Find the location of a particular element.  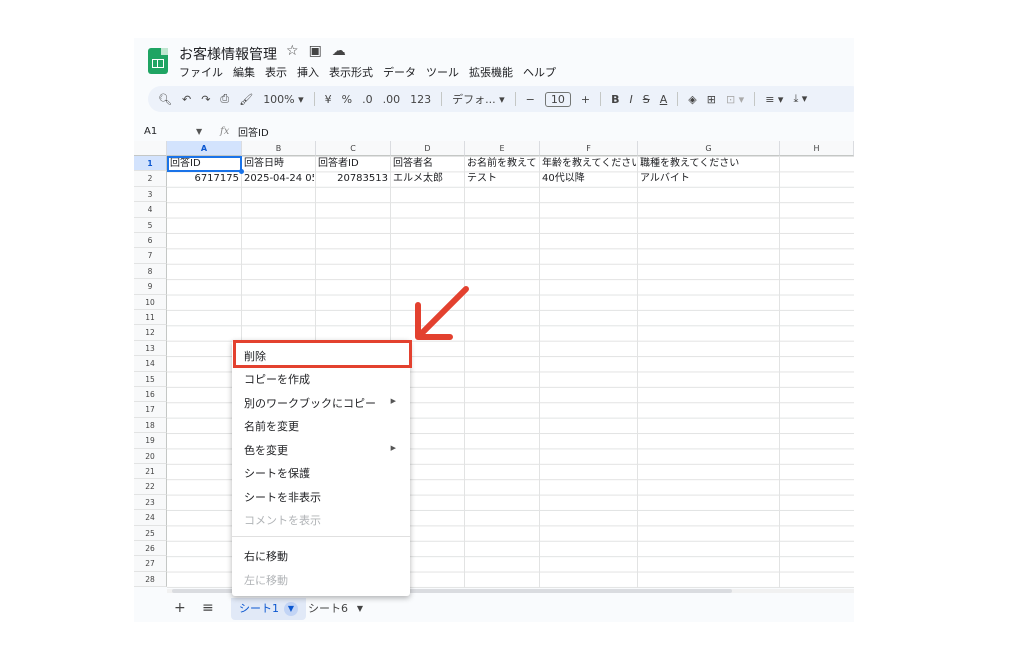

menu-item-duplicate: コピーを作成 is located at coordinates (324, 379).